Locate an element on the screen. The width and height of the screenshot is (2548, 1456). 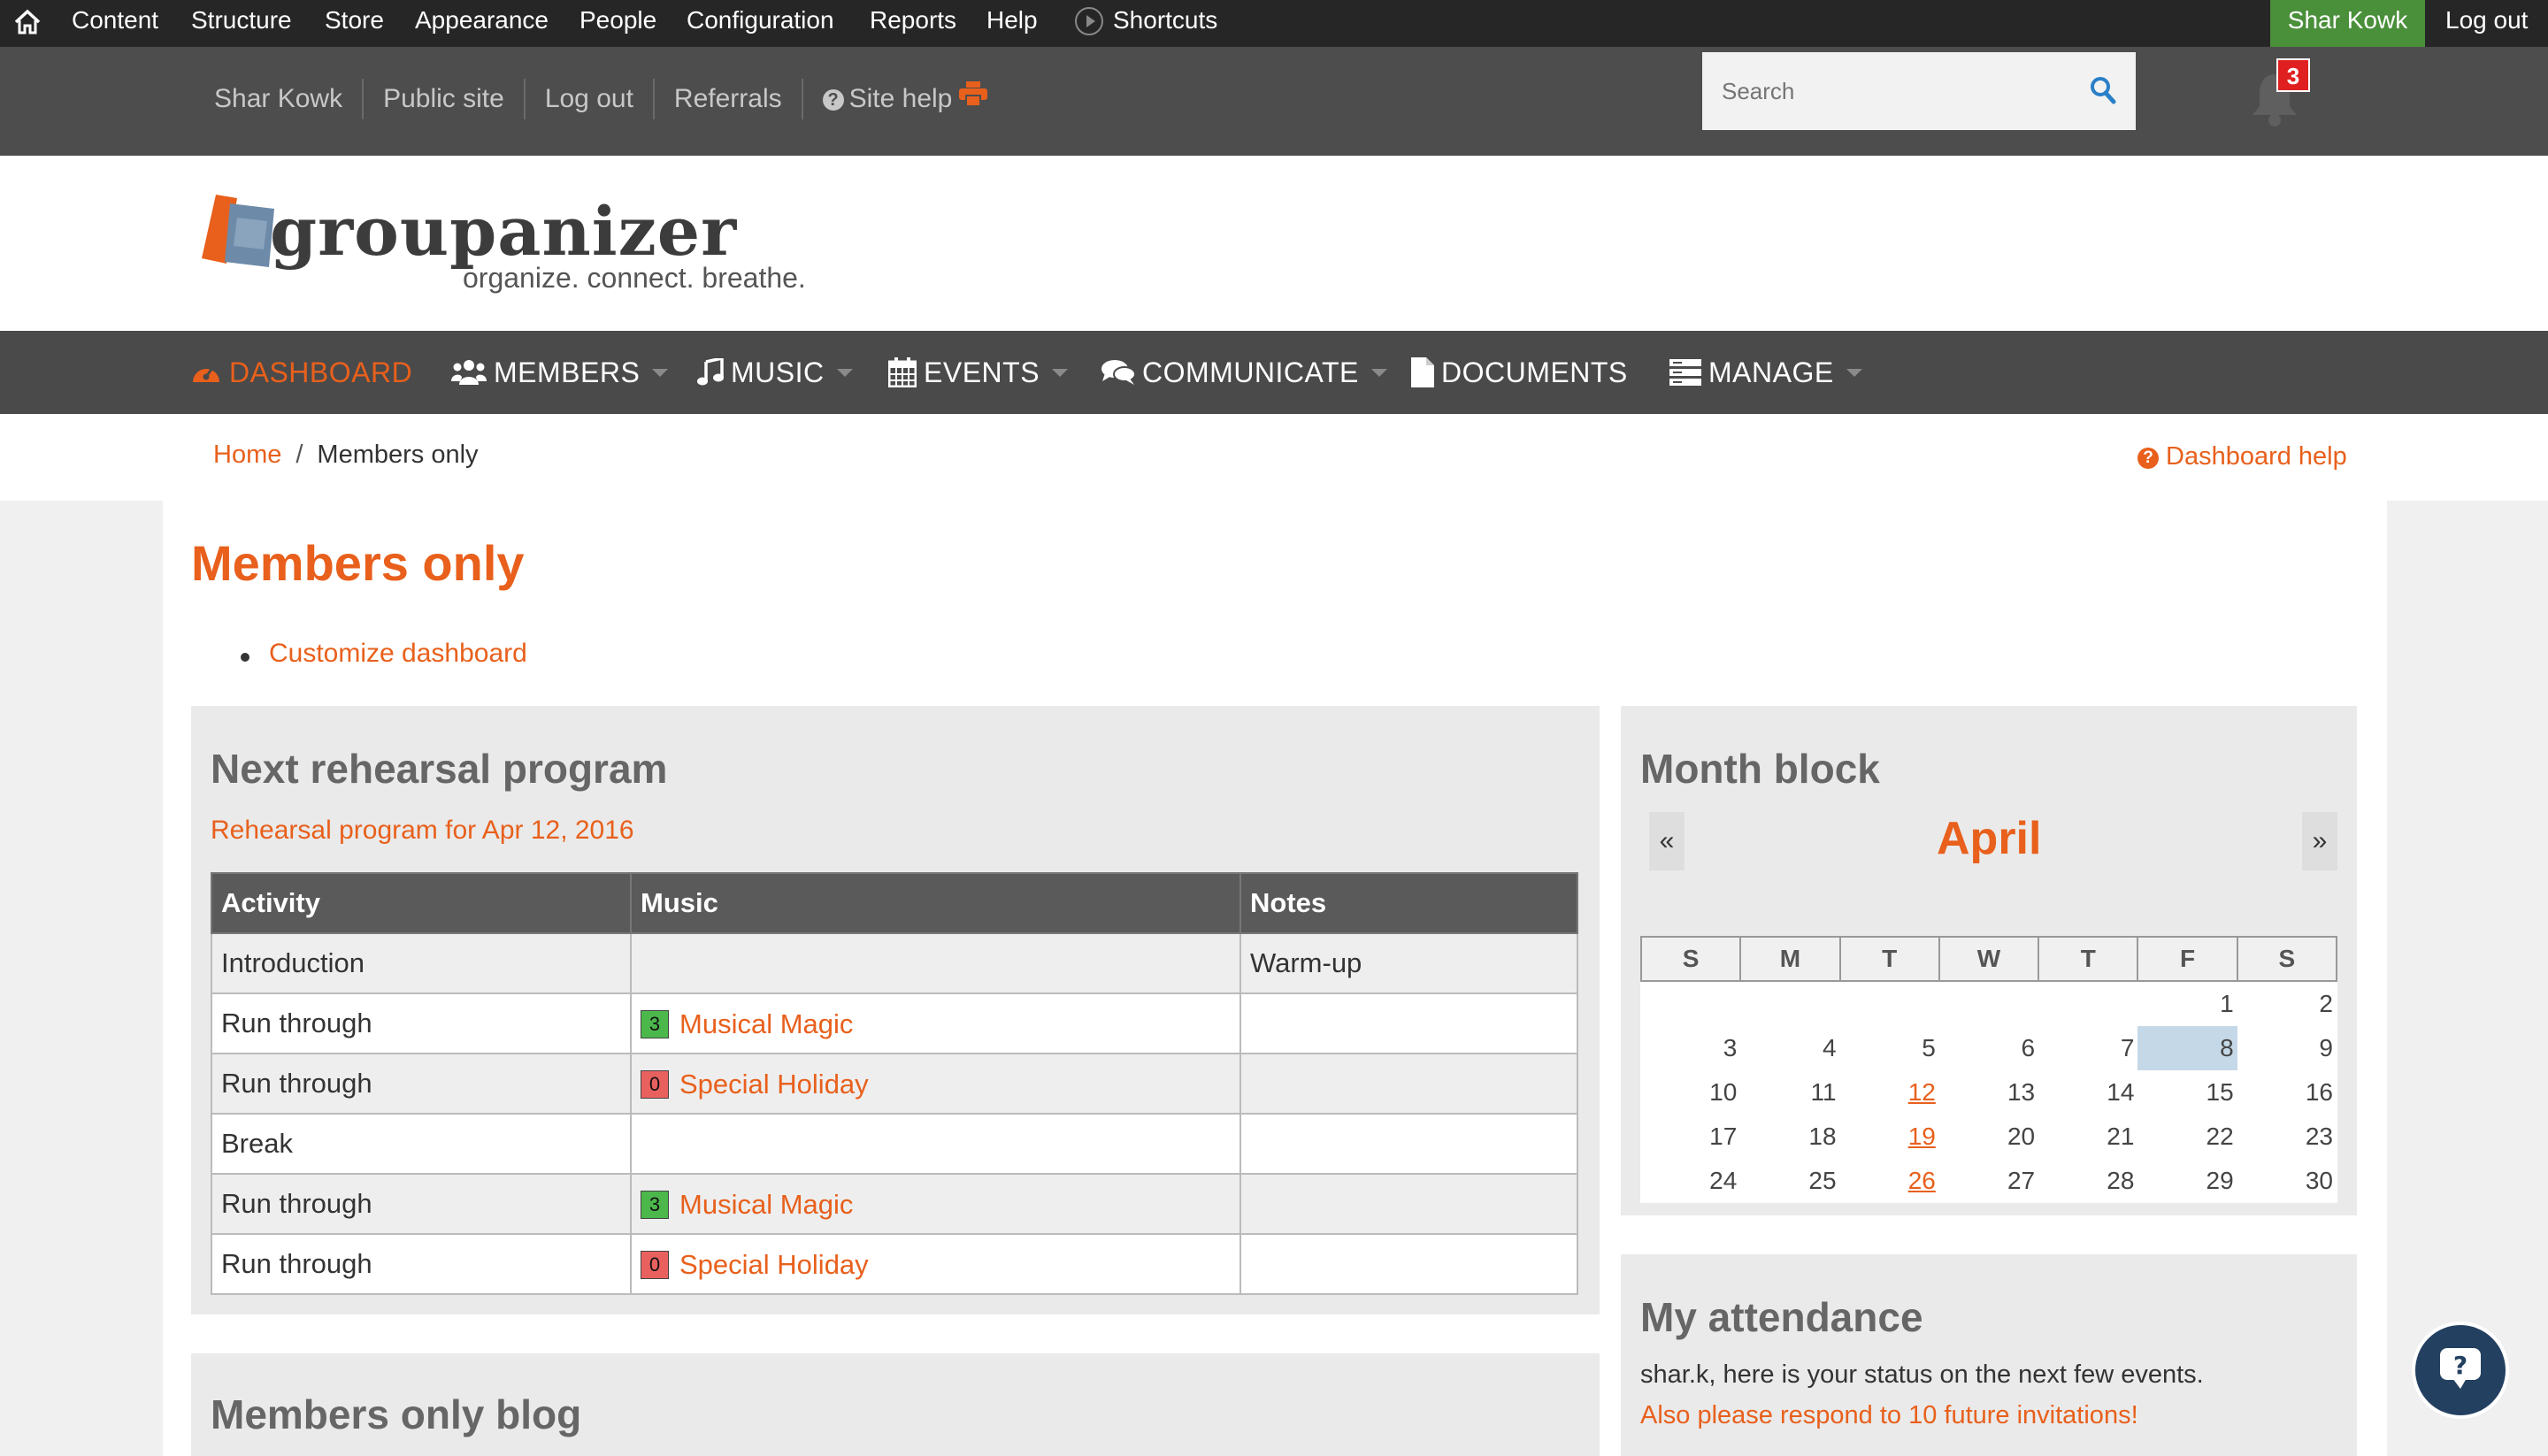
calendar-day: 7 is located at coordinates (2127, 1047).